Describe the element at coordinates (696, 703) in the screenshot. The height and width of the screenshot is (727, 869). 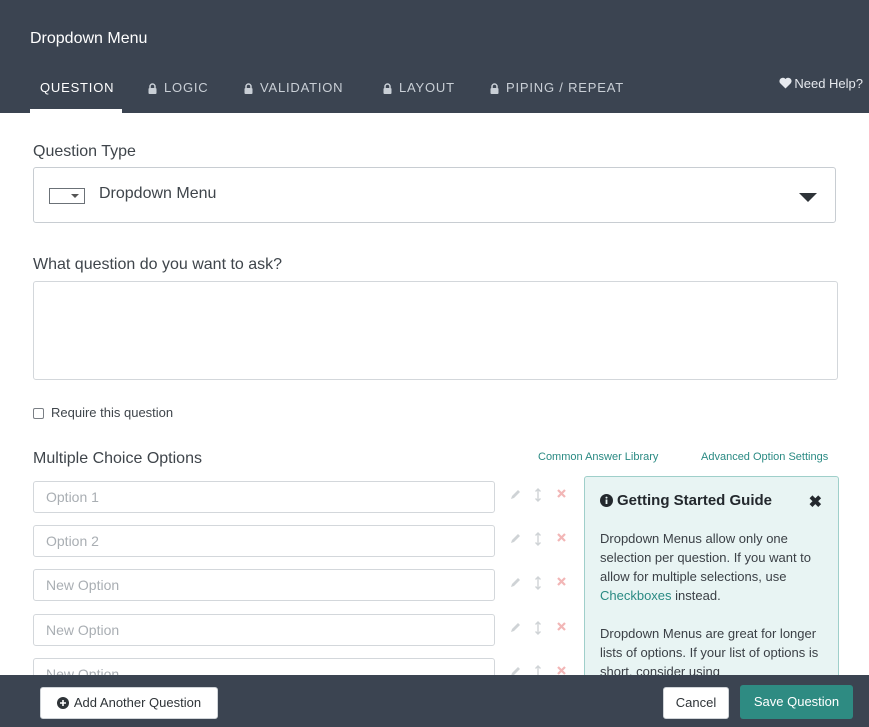
I see `cancel-button: Cancel` at that location.